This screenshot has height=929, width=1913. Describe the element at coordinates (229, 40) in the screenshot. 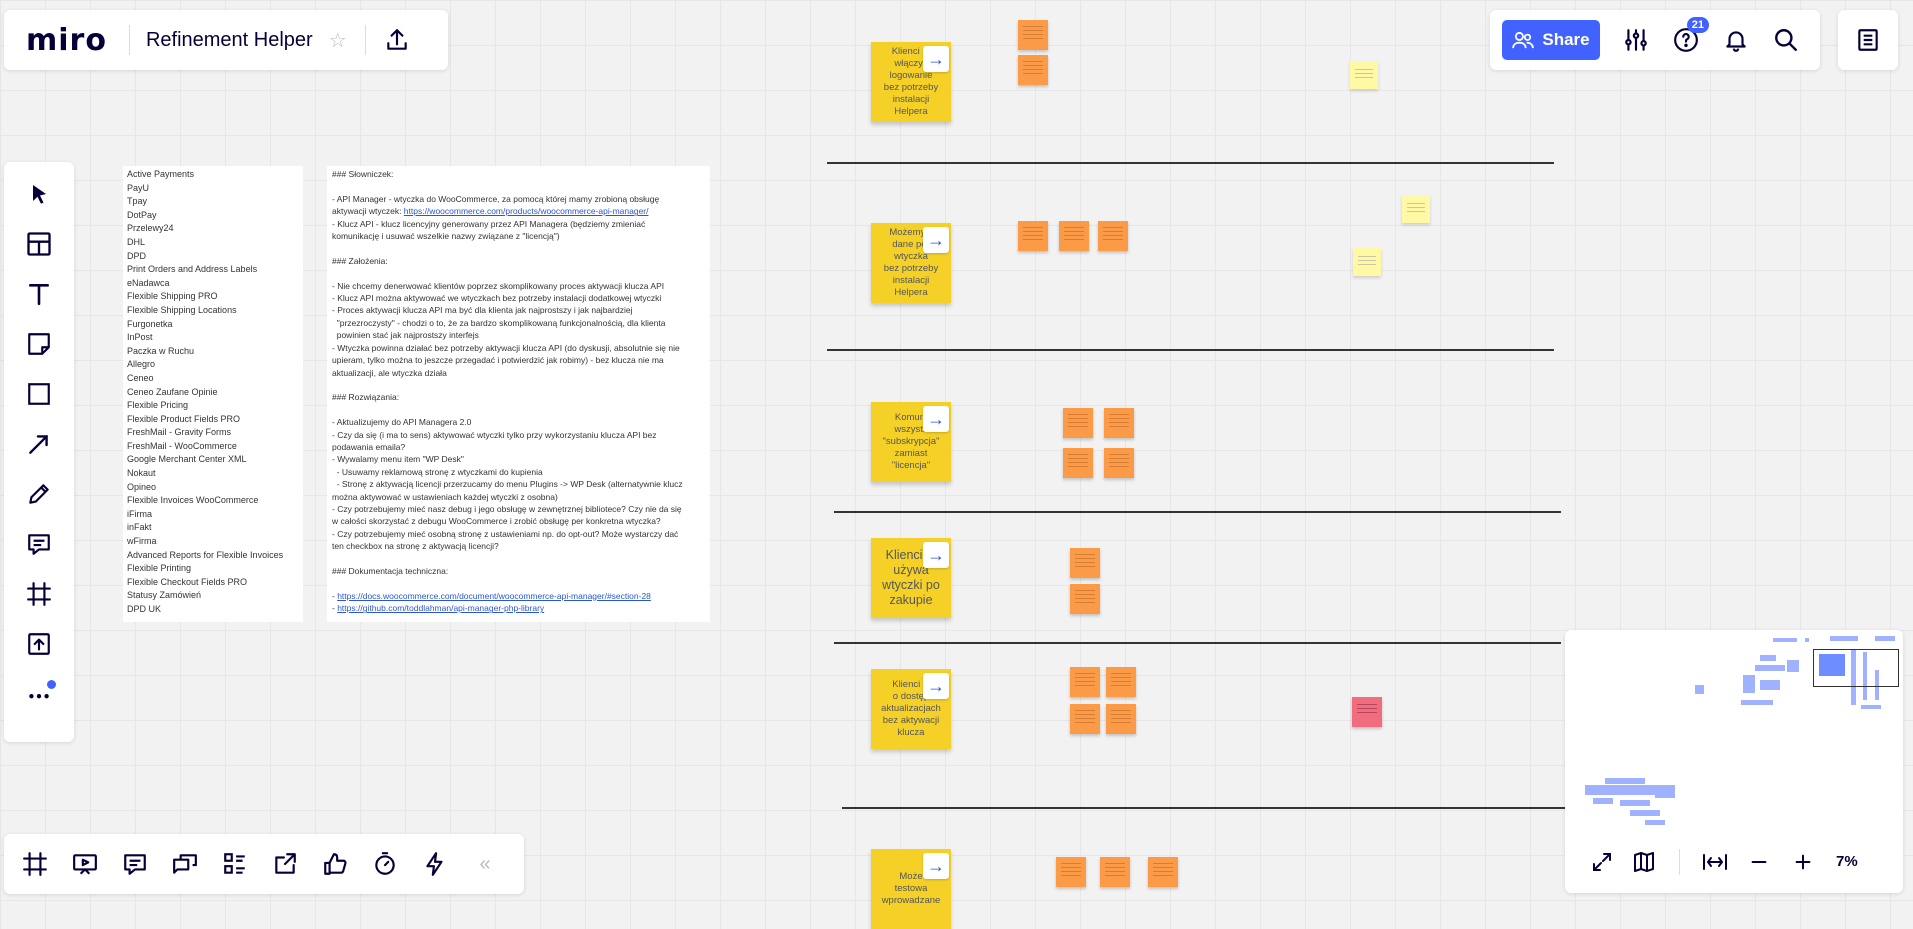

I see `board-name: Refinement Helper` at that location.